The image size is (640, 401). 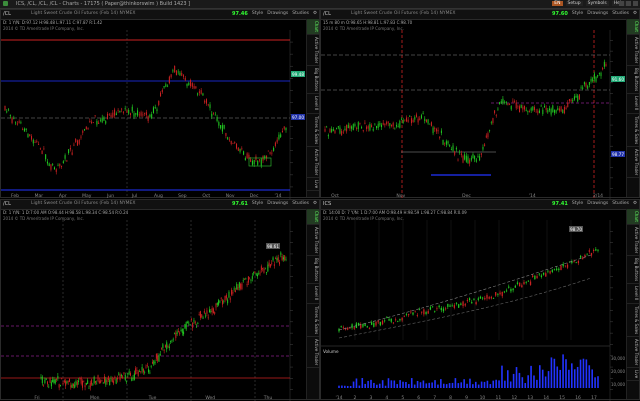 What do you see at coordinates (597, 3) in the screenshot?
I see `toolbar-button-symbols: Symbols` at bounding box center [597, 3].